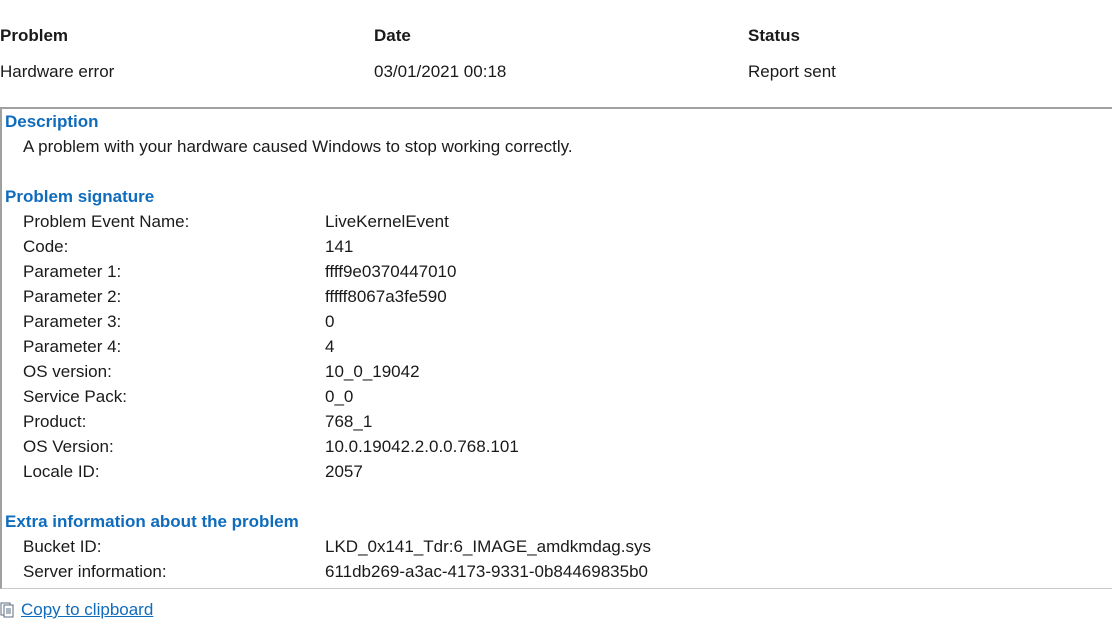  What do you see at coordinates (792, 71) in the screenshot?
I see `status-value: Report sent` at bounding box center [792, 71].